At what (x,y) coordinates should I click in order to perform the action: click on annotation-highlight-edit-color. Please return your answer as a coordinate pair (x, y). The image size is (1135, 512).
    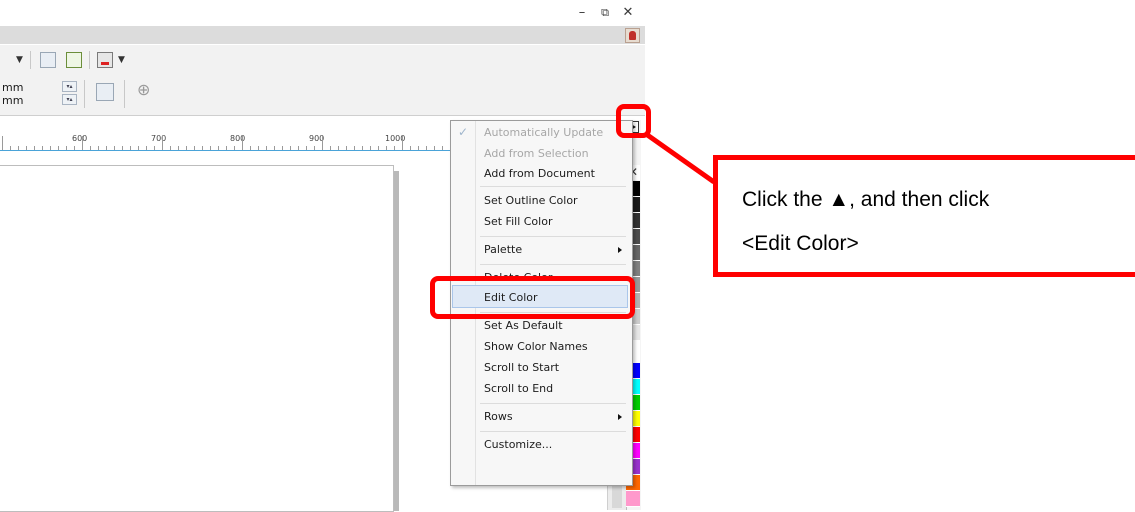
    Looking at the image, I should click on (532, 297).